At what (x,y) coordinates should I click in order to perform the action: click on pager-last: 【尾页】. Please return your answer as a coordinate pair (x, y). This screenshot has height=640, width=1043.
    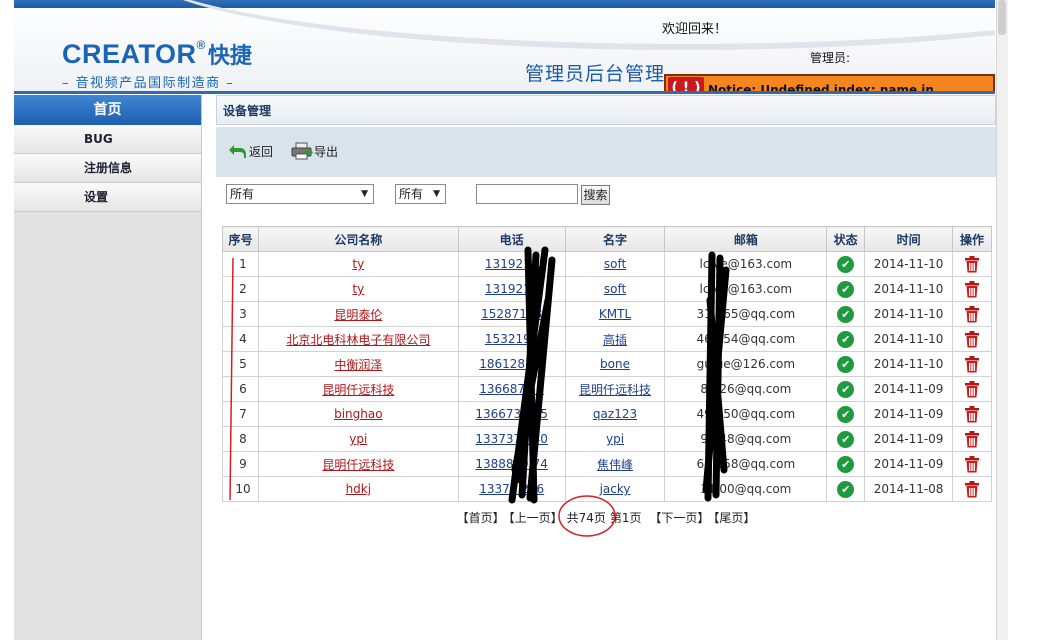
    Looking at the image, I should click on (734, 518).